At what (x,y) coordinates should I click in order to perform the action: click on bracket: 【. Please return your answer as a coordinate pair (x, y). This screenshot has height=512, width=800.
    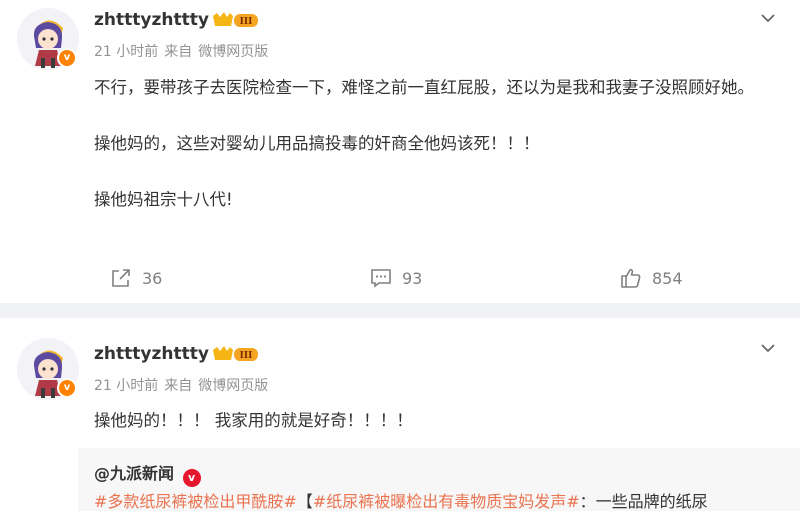
    Looking at the image, I should click on (304, 501).